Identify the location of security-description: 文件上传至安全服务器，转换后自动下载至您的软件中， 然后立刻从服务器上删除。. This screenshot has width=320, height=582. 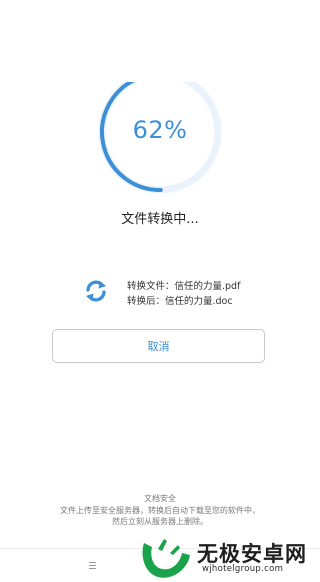
(160, 516).